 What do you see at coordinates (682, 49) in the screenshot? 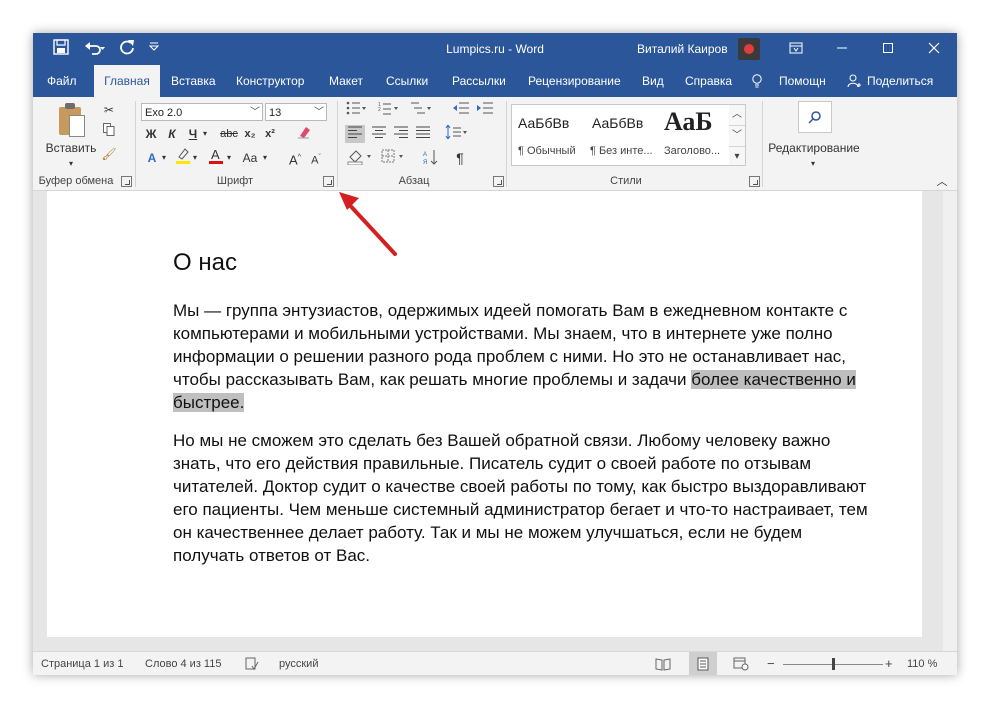
I see `user-name: Виталий Каиров` at bounding box center [682, 49].